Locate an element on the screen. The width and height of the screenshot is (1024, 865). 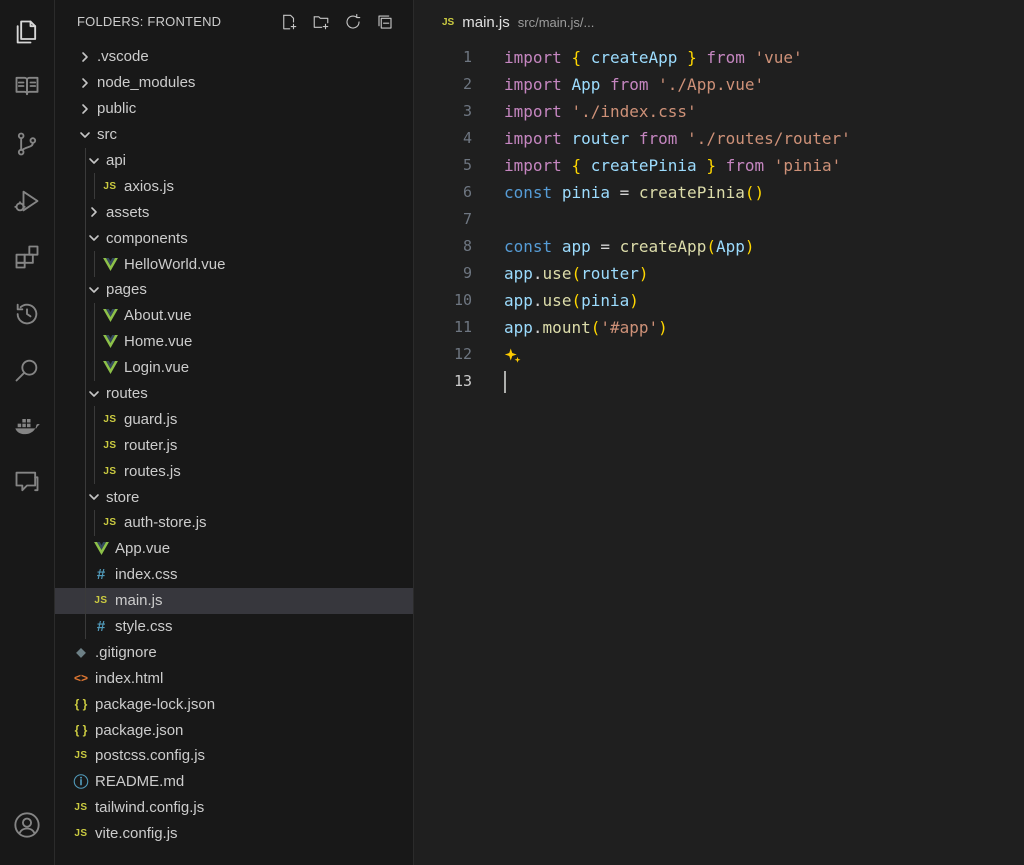
account-icon is located at coordinates (27, 825).